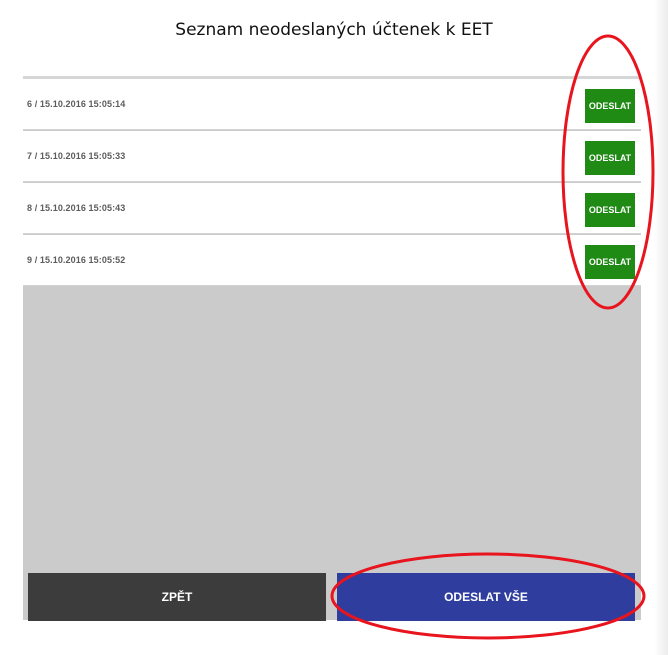 The image size is (668, 655). What do you see at coordinates (661, 327) in the screenshot?
I see `dialog-edge-shadow` at bounding box center [661, 327].